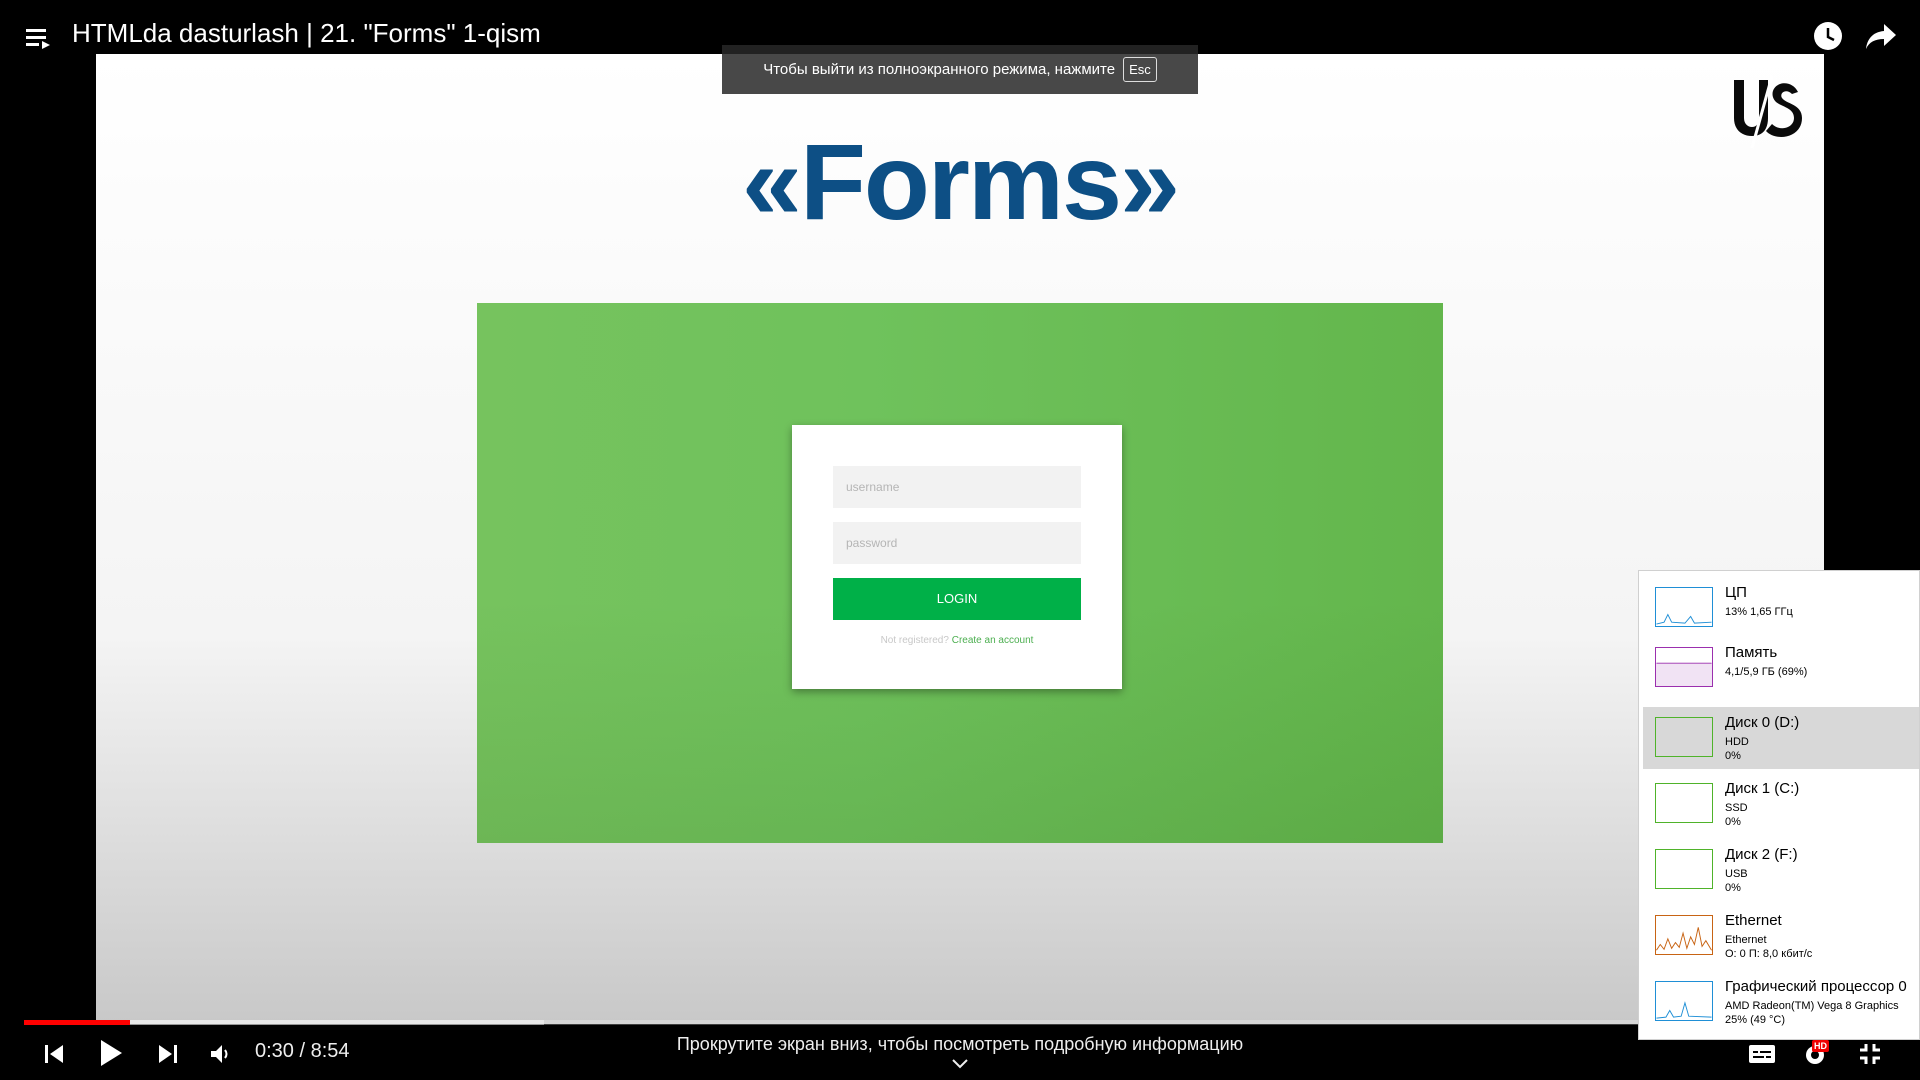 This screenshot has height=1080, width=1920. What do you see at coordinates (1751, 652) in the screenshot?
I see `task-manager-item-name: Память` at bounding box center [1751, 652].